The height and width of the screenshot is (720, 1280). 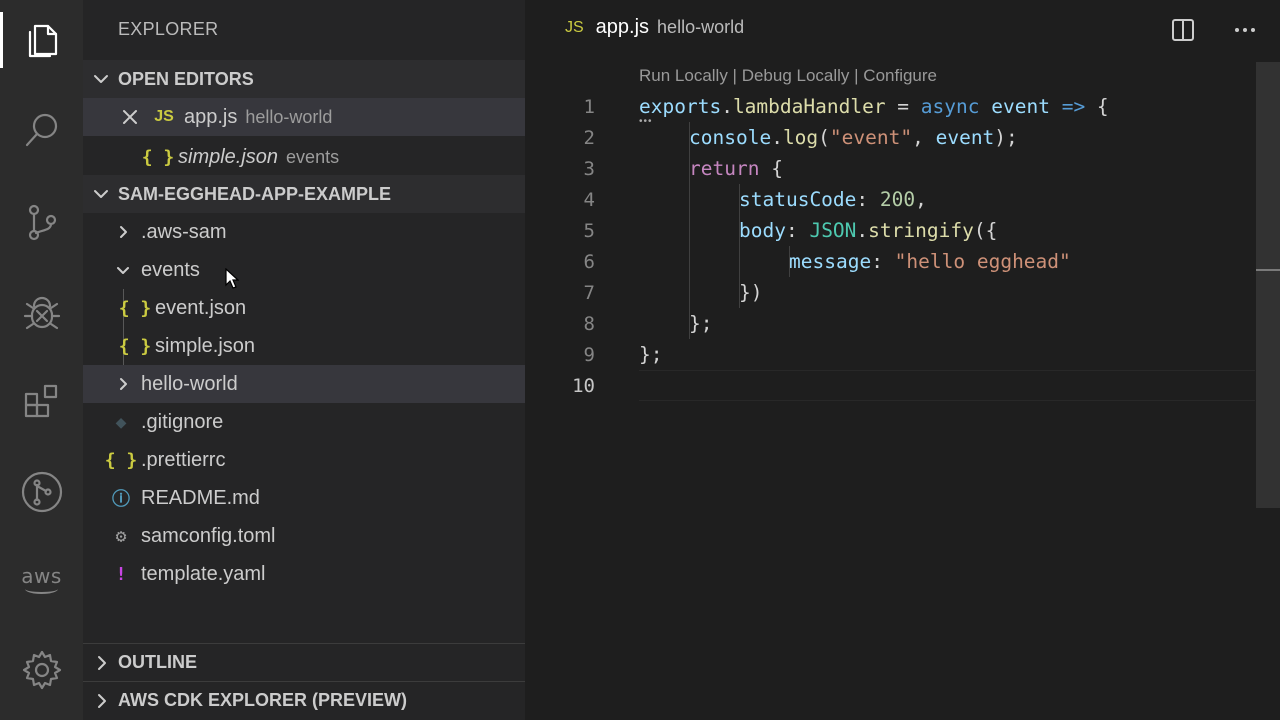 What do you see at coordinates (168, 29) in the screenshot?
I see `explorer-title: EXPLORER` at bounding box center [168, 29].